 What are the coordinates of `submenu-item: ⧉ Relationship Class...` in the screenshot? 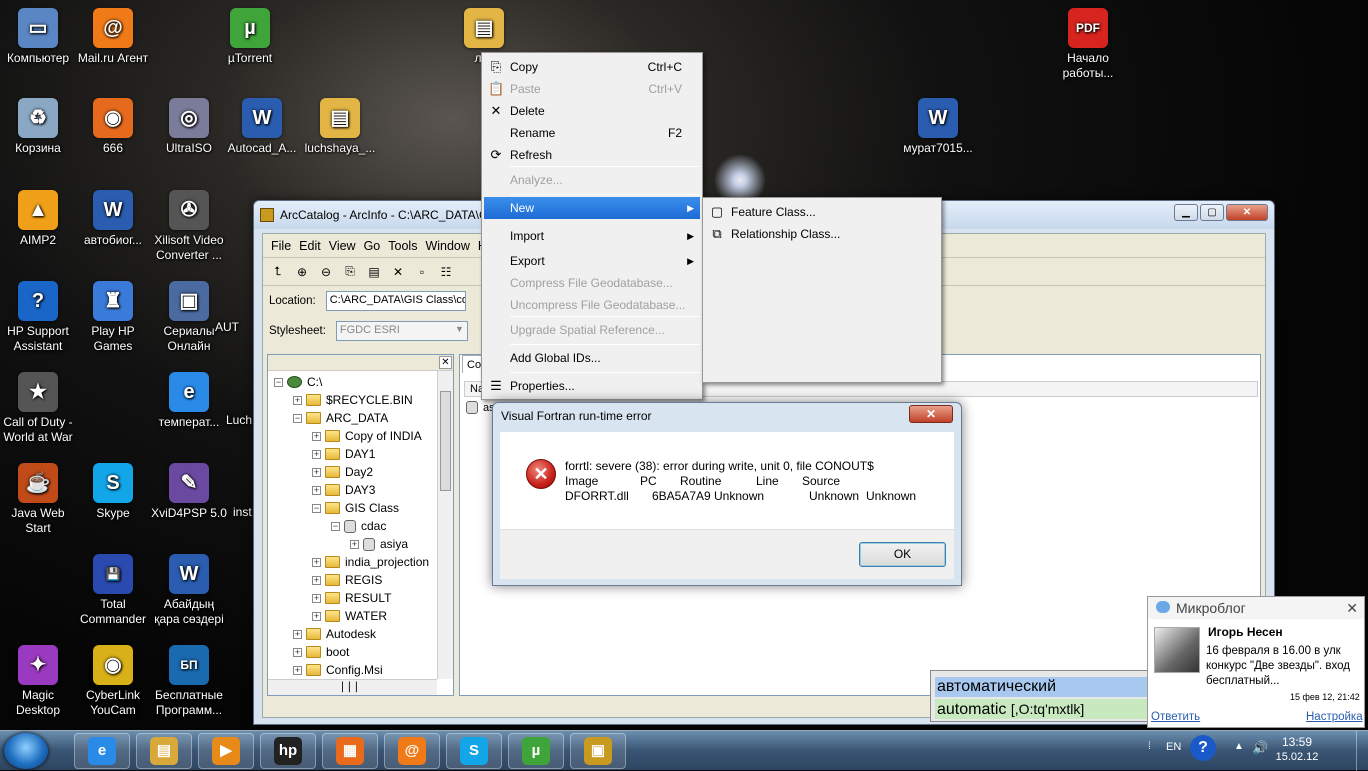 It's located at (822, 234).